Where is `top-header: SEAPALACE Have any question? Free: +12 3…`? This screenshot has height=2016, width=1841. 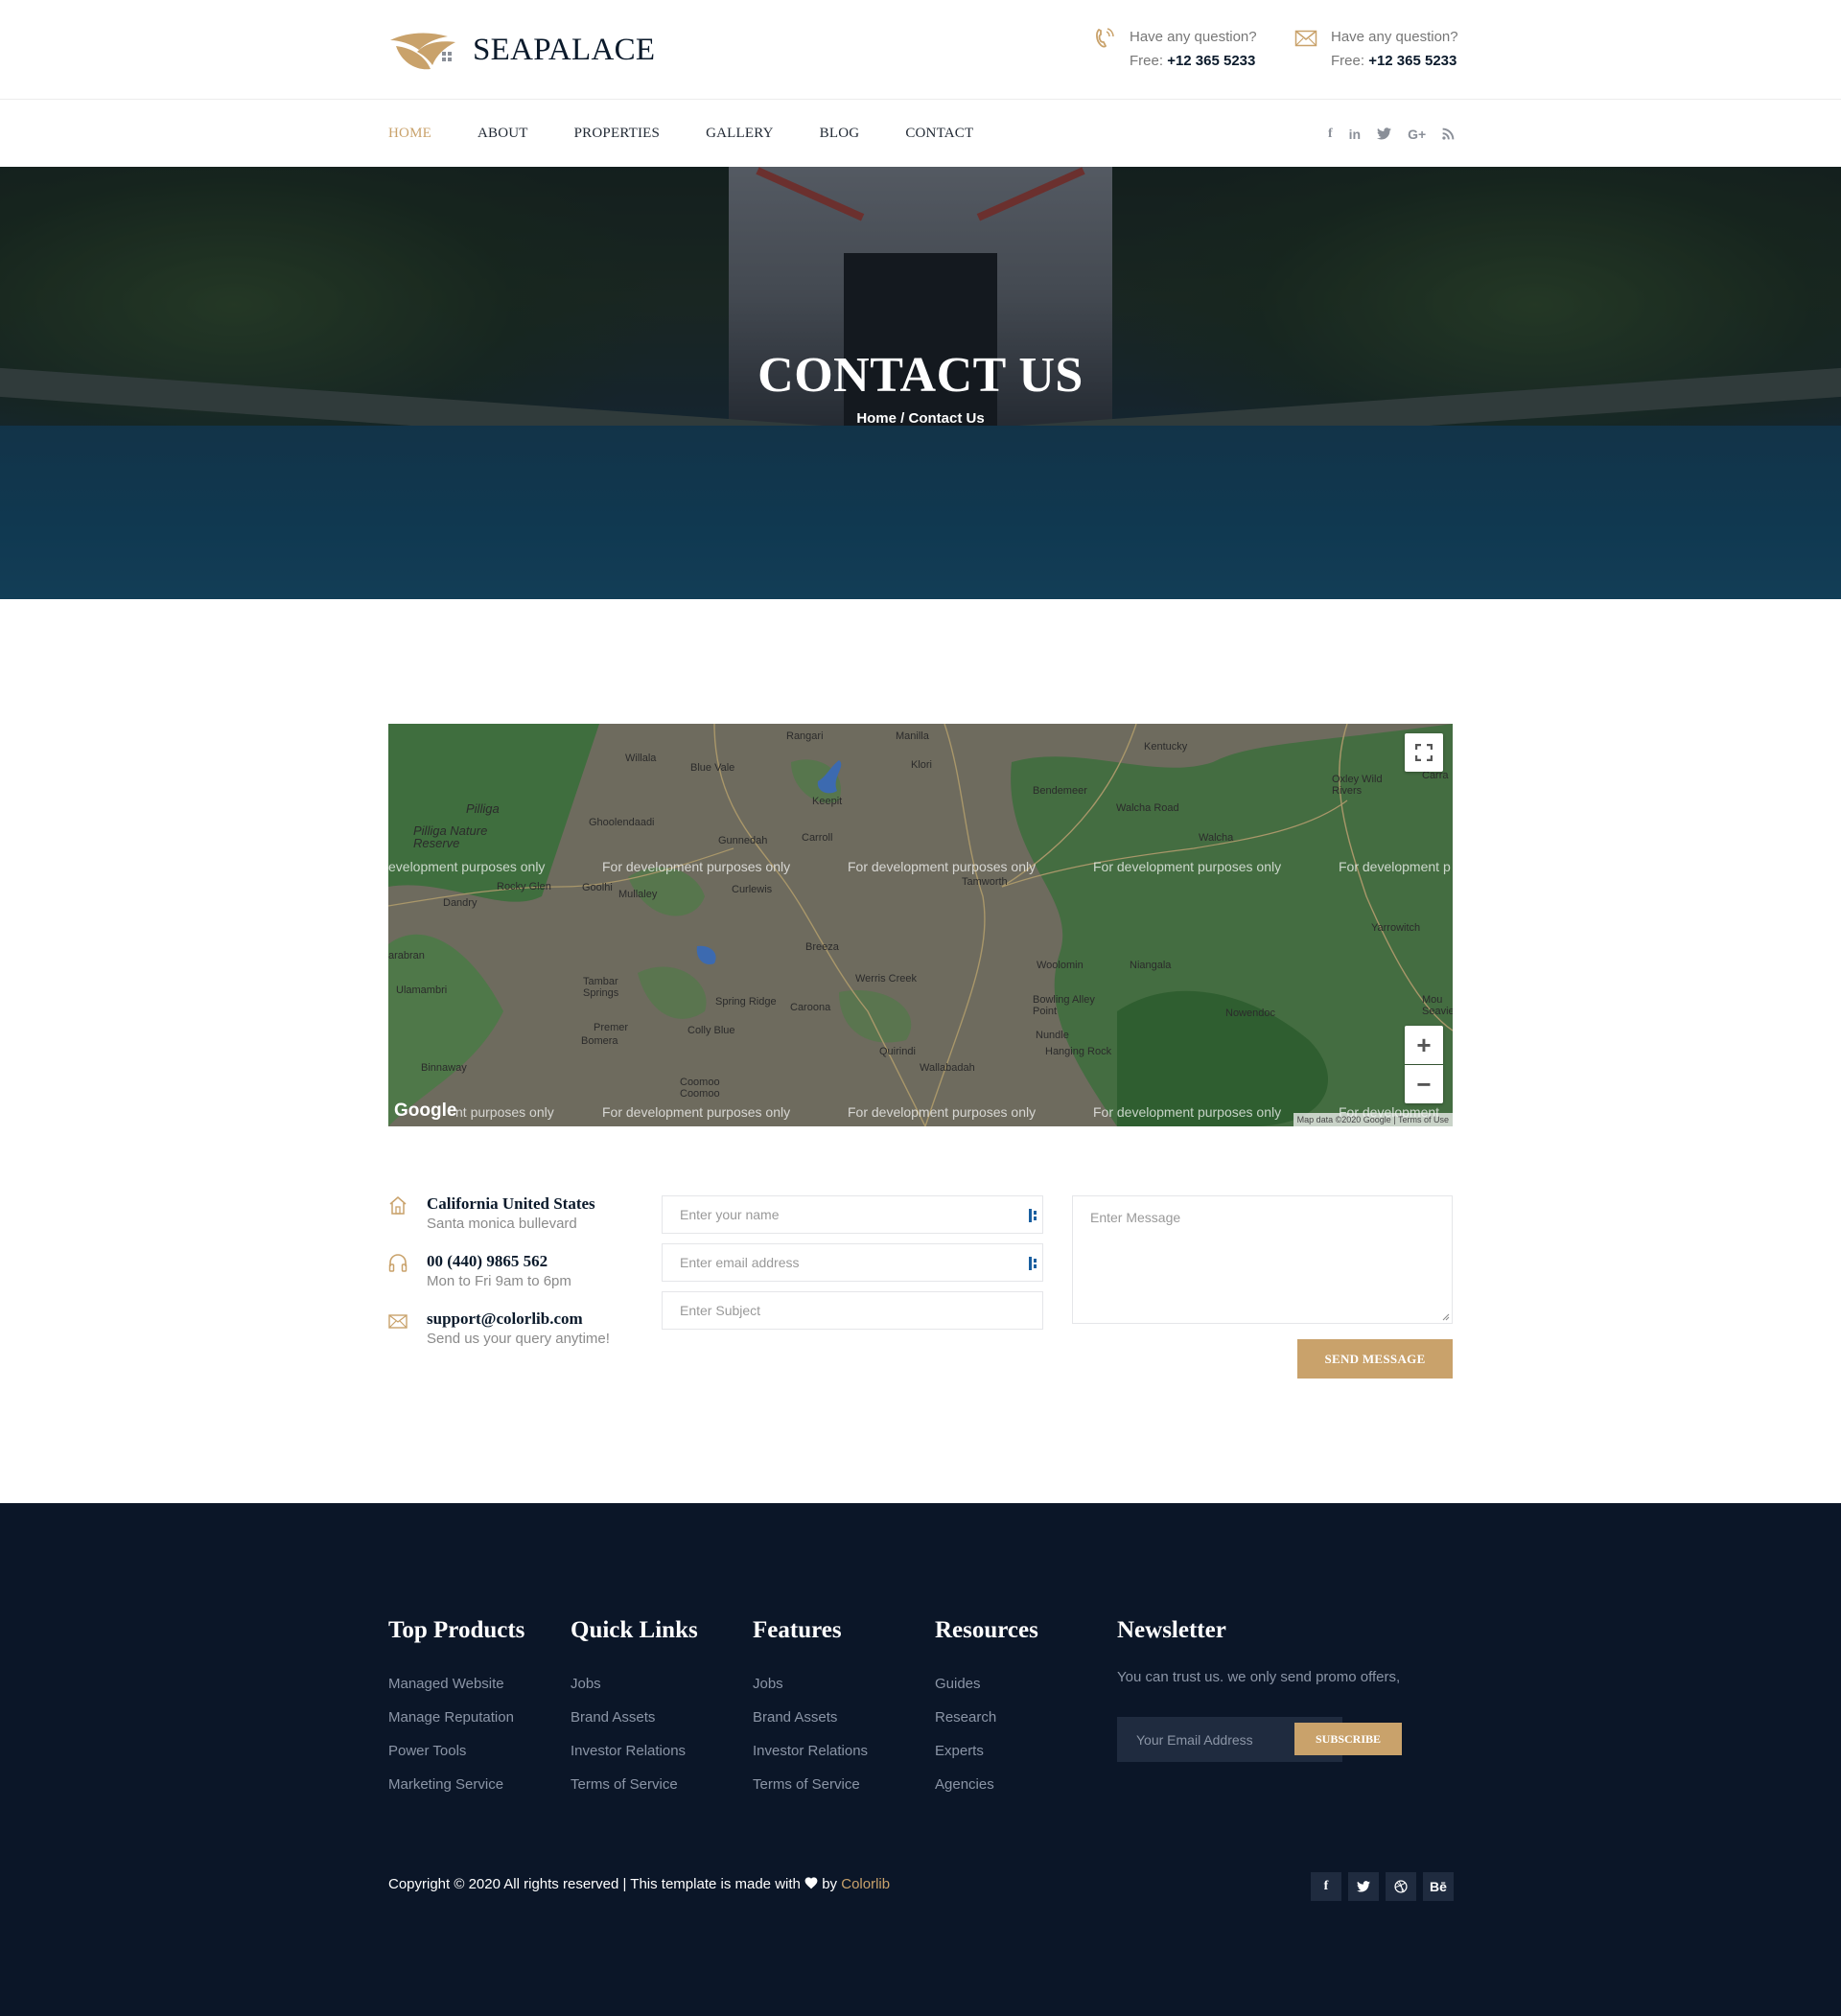 top-header: SEAPALACE Have any question? Free: +12 3… is located at coordinates (920, 50).